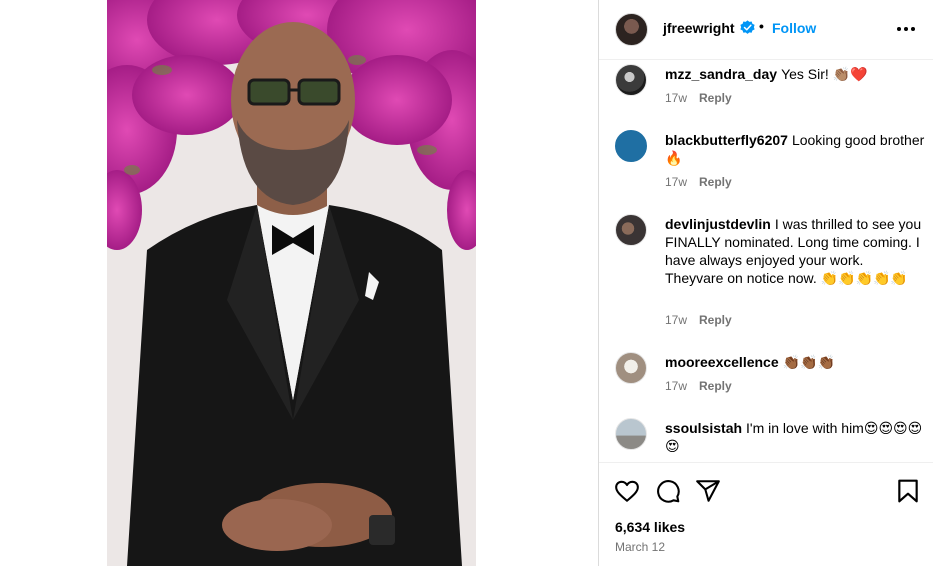 The width and height of the screenshot is (933, 566). I want to click on post-header: jfreewright • Follow, so click(766, 30).